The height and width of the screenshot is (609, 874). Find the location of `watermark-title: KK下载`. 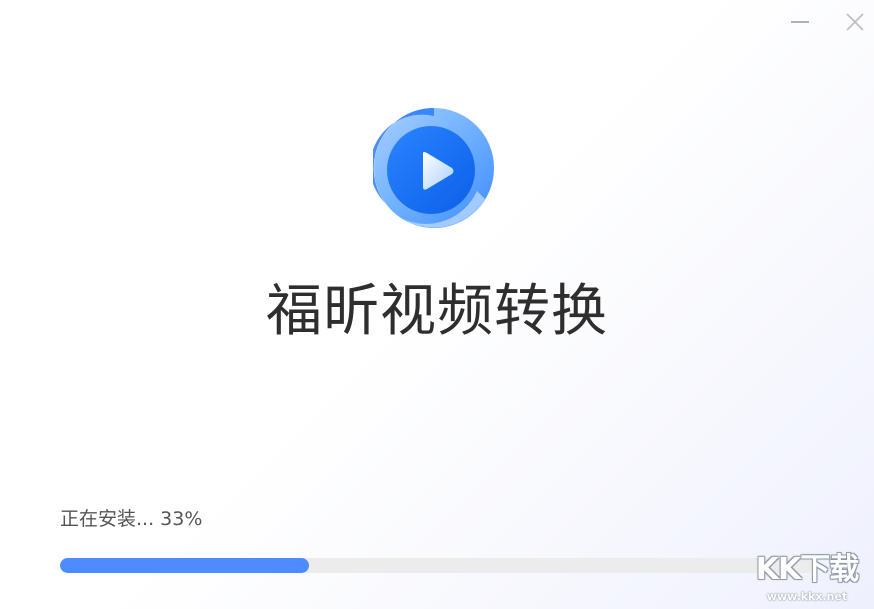

watermark-title: KK下载 is located at coordinates (807, 569).